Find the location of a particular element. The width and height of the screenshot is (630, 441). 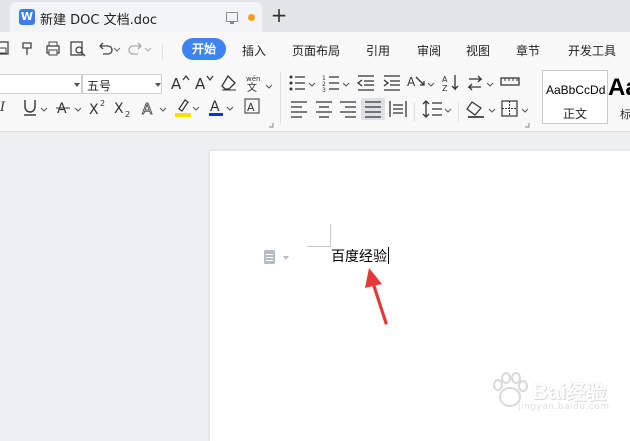

shrink-font-icon: A is located at coordinates (204, 83).